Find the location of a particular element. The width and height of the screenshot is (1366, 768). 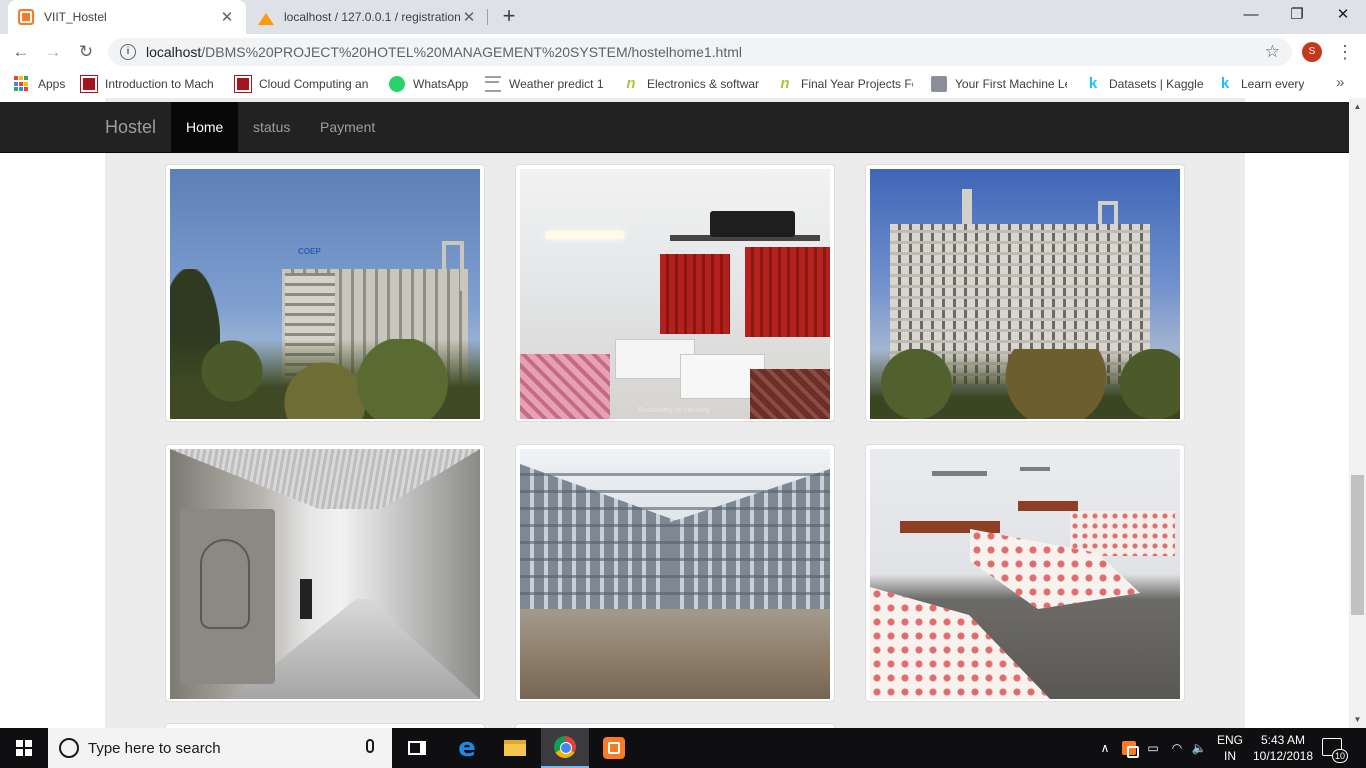

scroll-down-arrow-icon: ▼ is located at coordinates (1357, 719).